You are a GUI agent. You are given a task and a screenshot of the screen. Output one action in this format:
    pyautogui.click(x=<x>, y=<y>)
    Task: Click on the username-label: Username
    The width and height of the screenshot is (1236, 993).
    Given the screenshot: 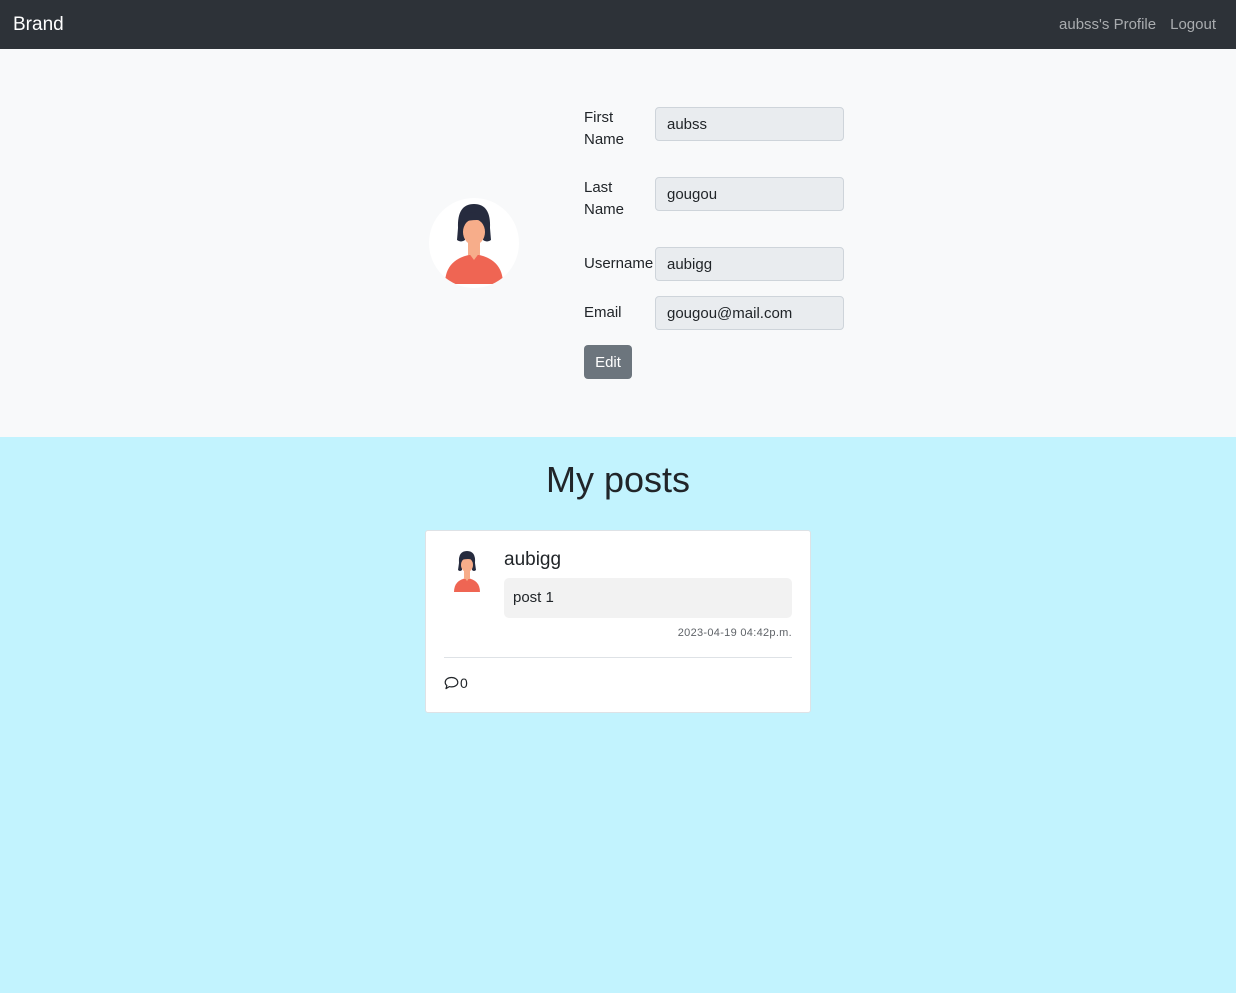 What is the action you would take?
    pyautogui.click(x=619, y=263)
    